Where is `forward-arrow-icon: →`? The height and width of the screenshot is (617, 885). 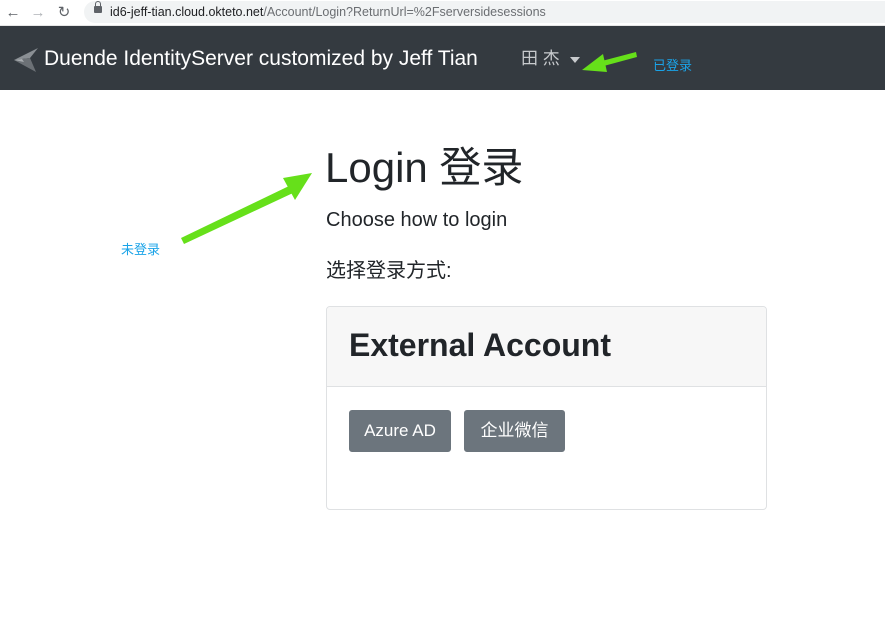 forward-arrow-icon: → is located at coordinates (38, 13).